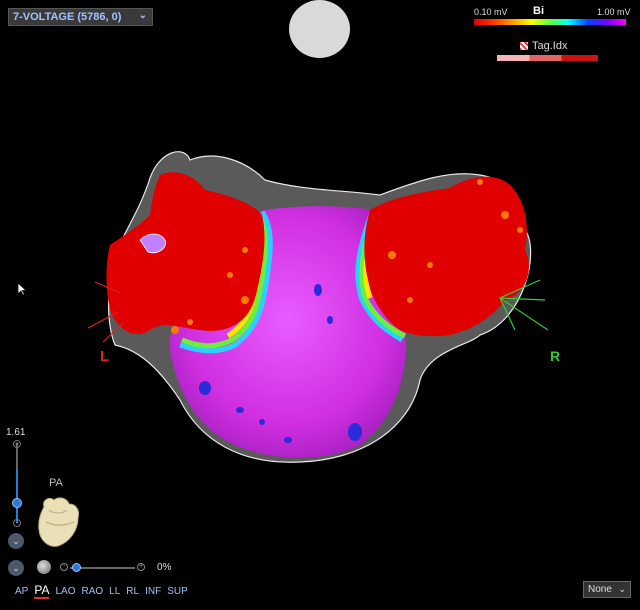  I want to click on zoom-slider-fill, so click(17, 496).